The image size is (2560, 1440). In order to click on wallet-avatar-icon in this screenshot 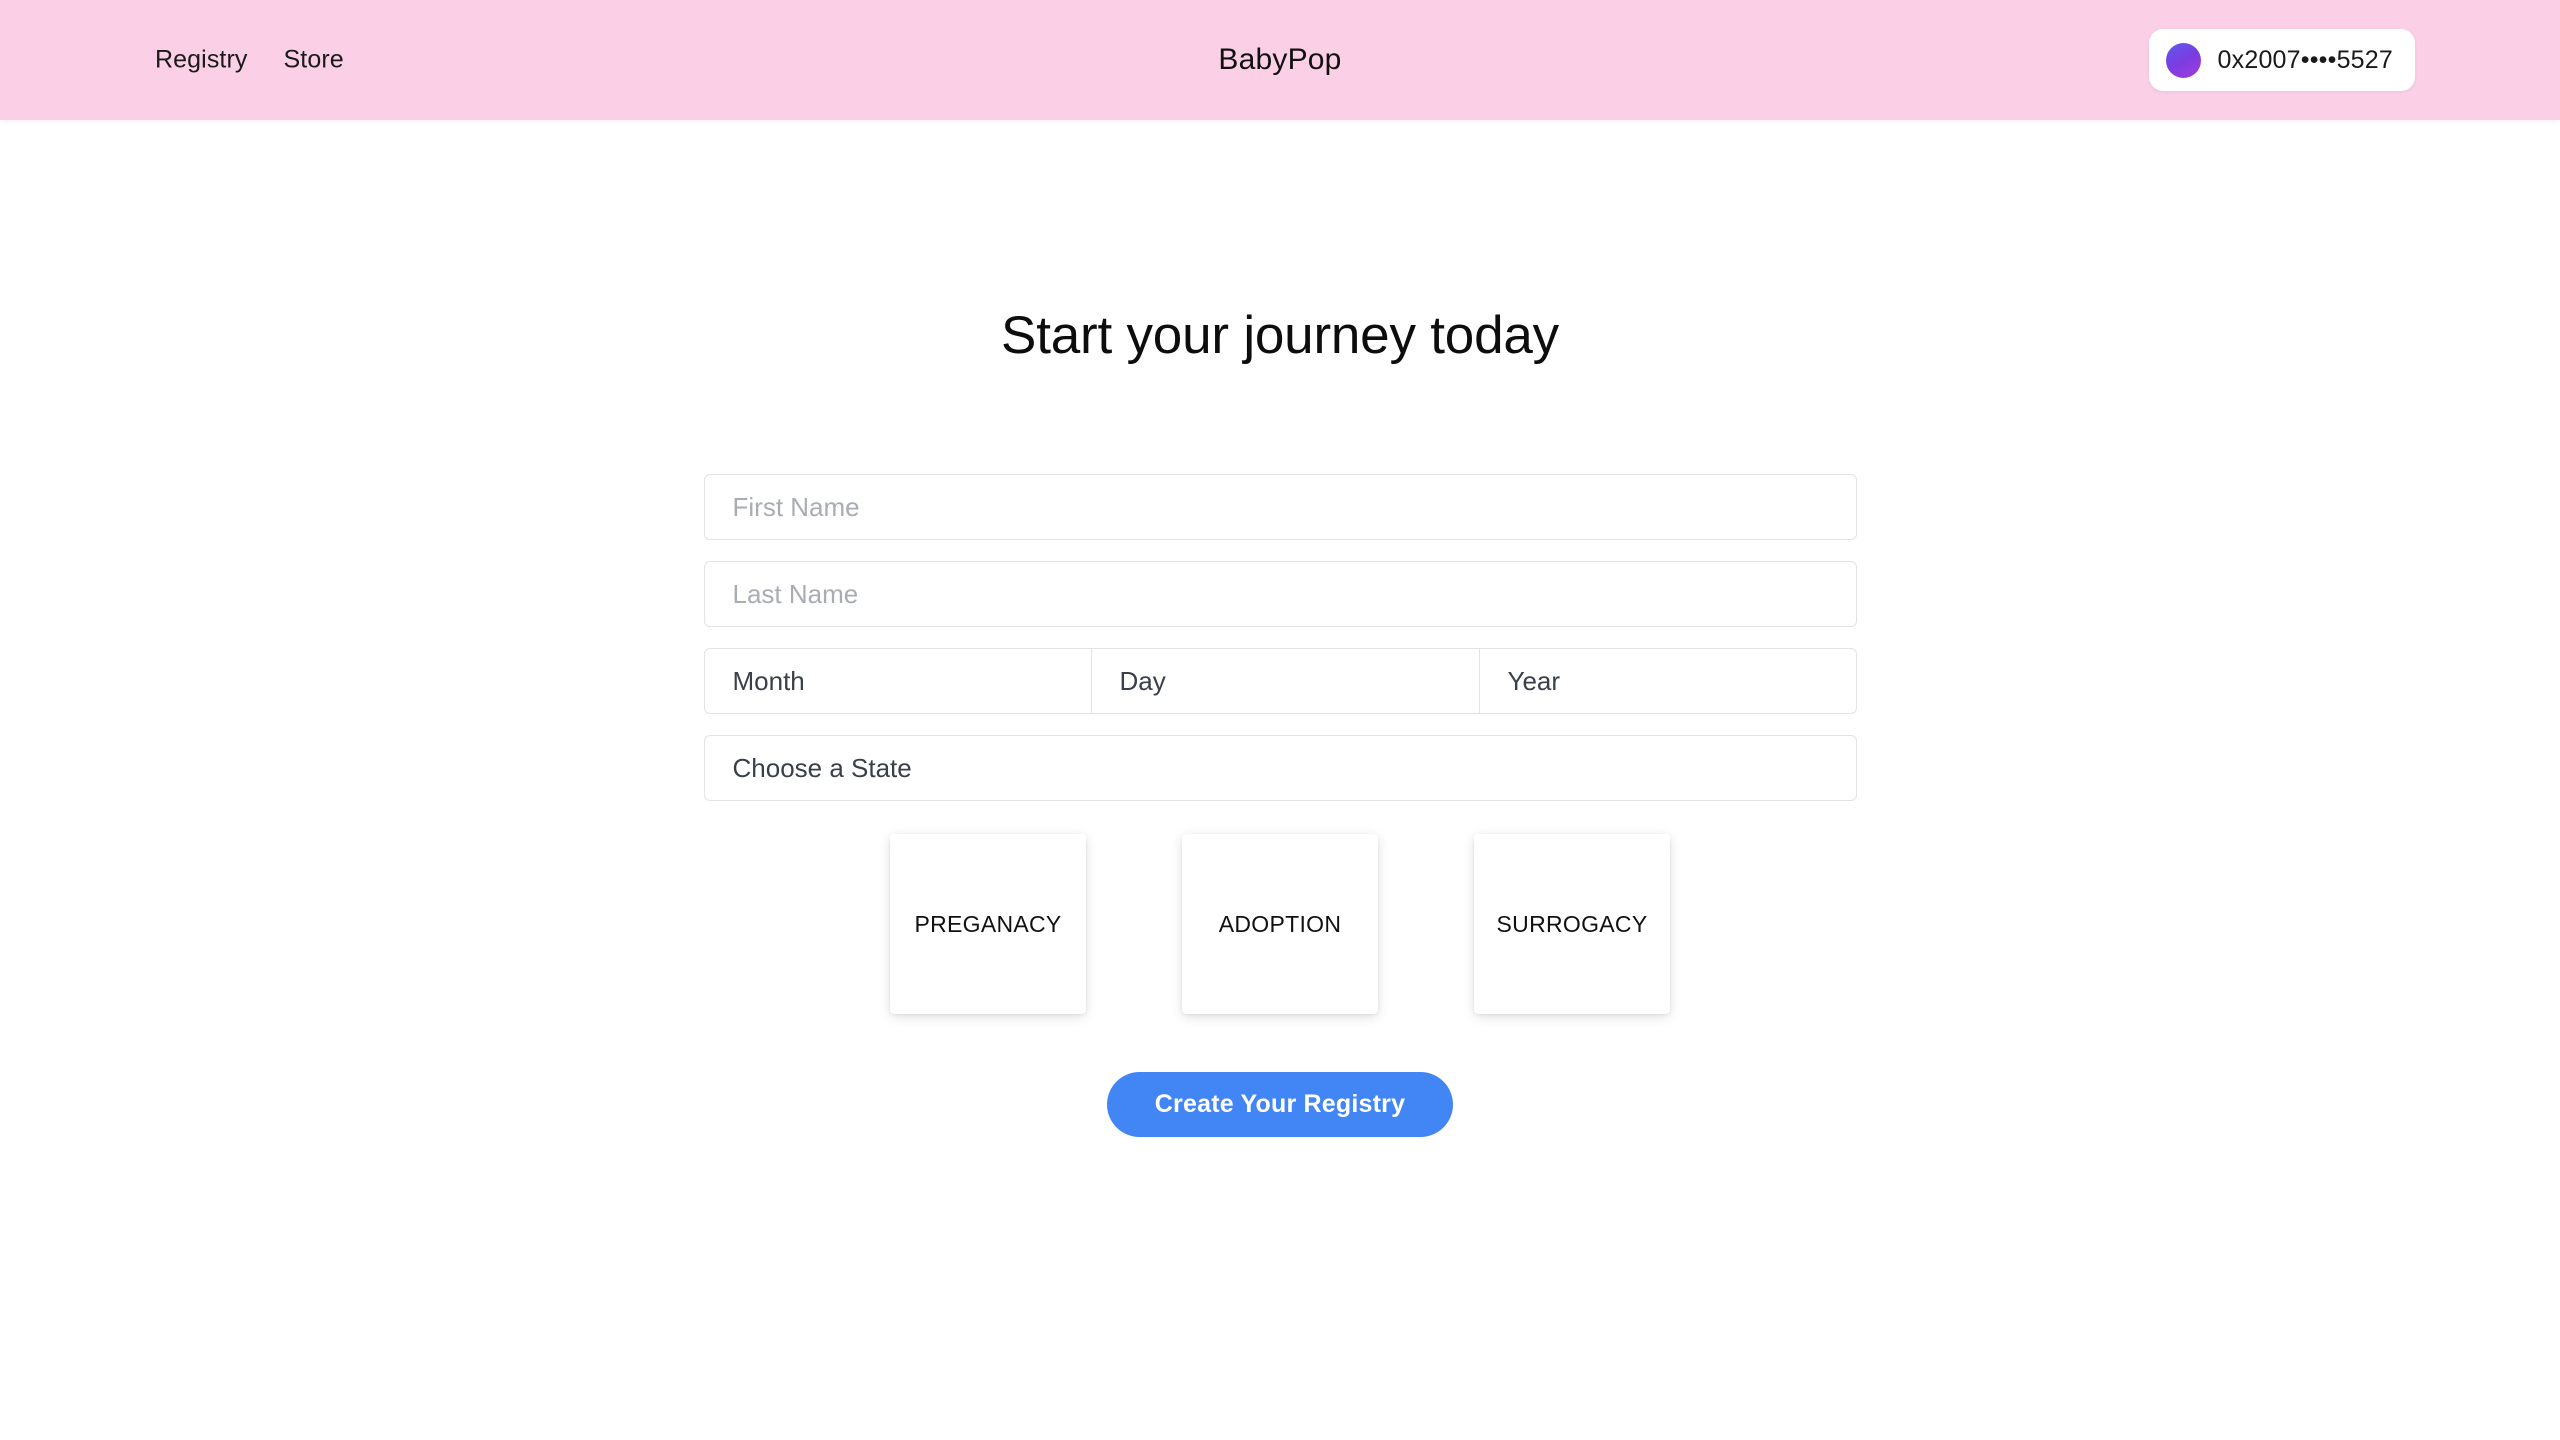, I will do `click(2183, 60)`.